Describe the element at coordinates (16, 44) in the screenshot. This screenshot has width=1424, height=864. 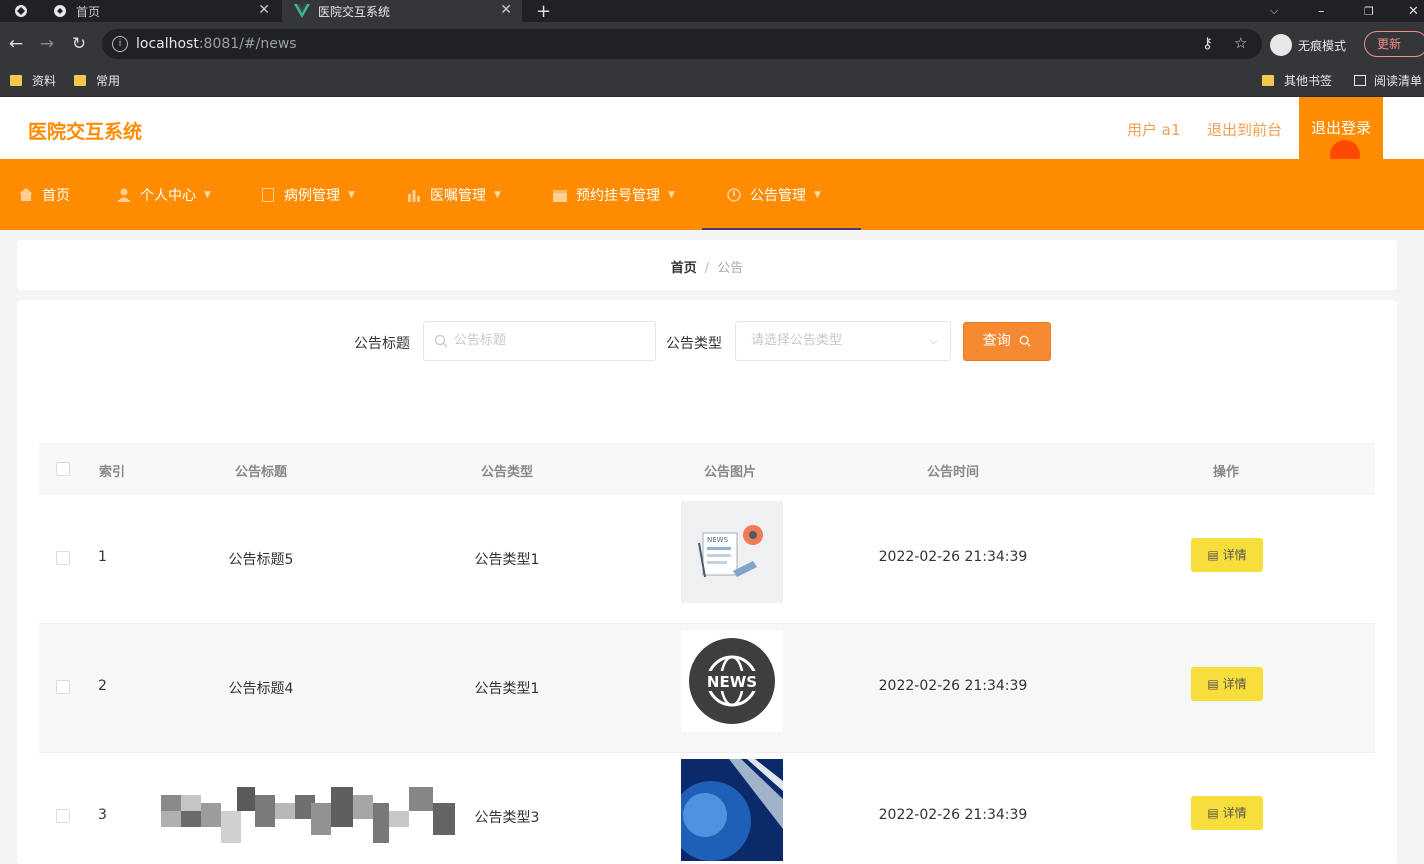
I see `back-icon: ←` at that location.